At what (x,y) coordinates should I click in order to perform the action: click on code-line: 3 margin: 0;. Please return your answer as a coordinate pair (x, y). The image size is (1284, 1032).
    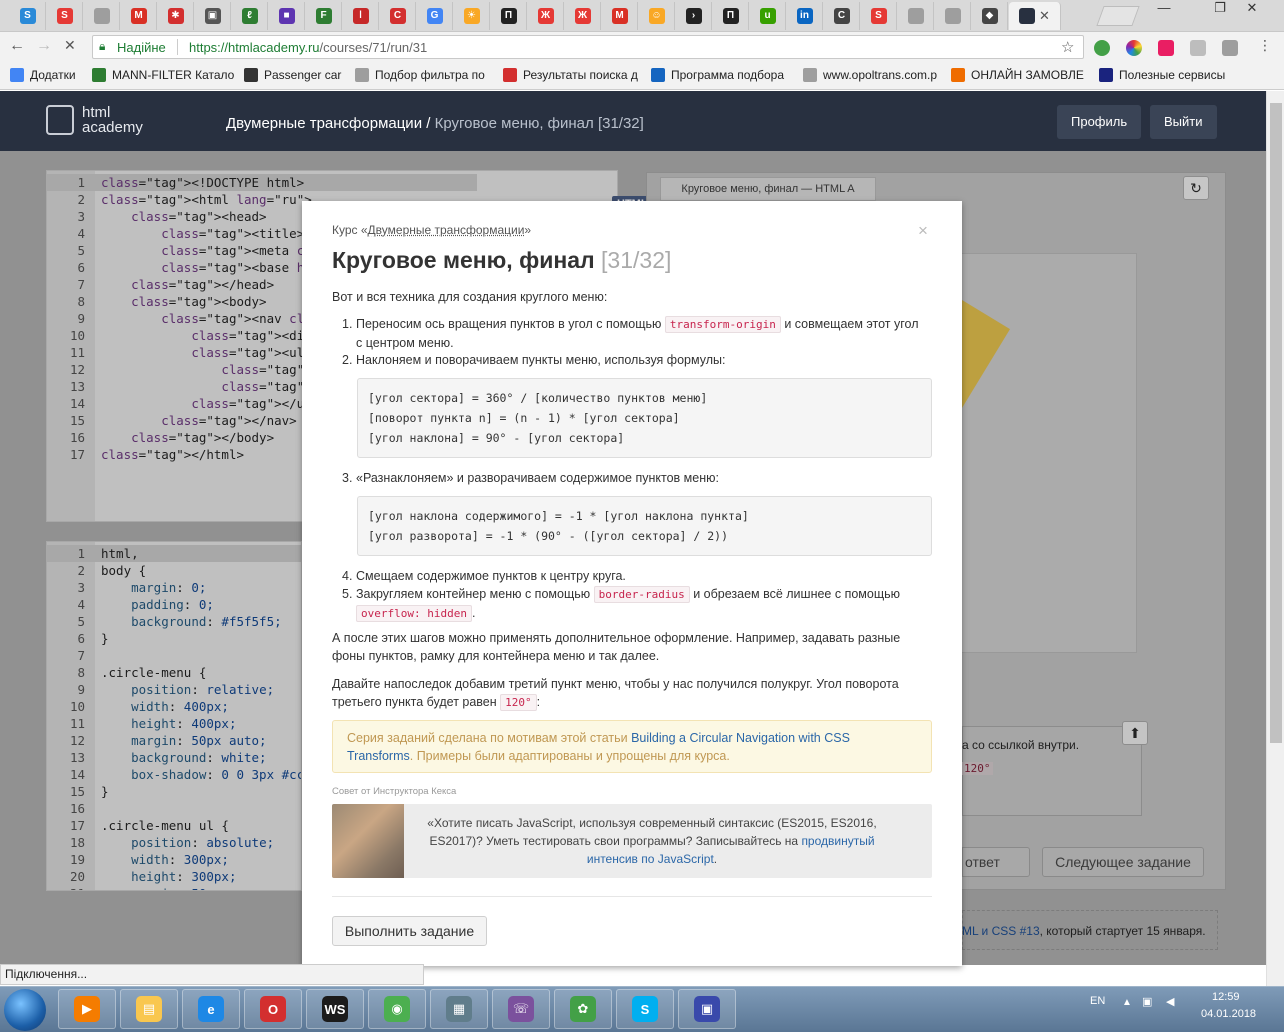
    Looking at the image, I should click on (174, 587).